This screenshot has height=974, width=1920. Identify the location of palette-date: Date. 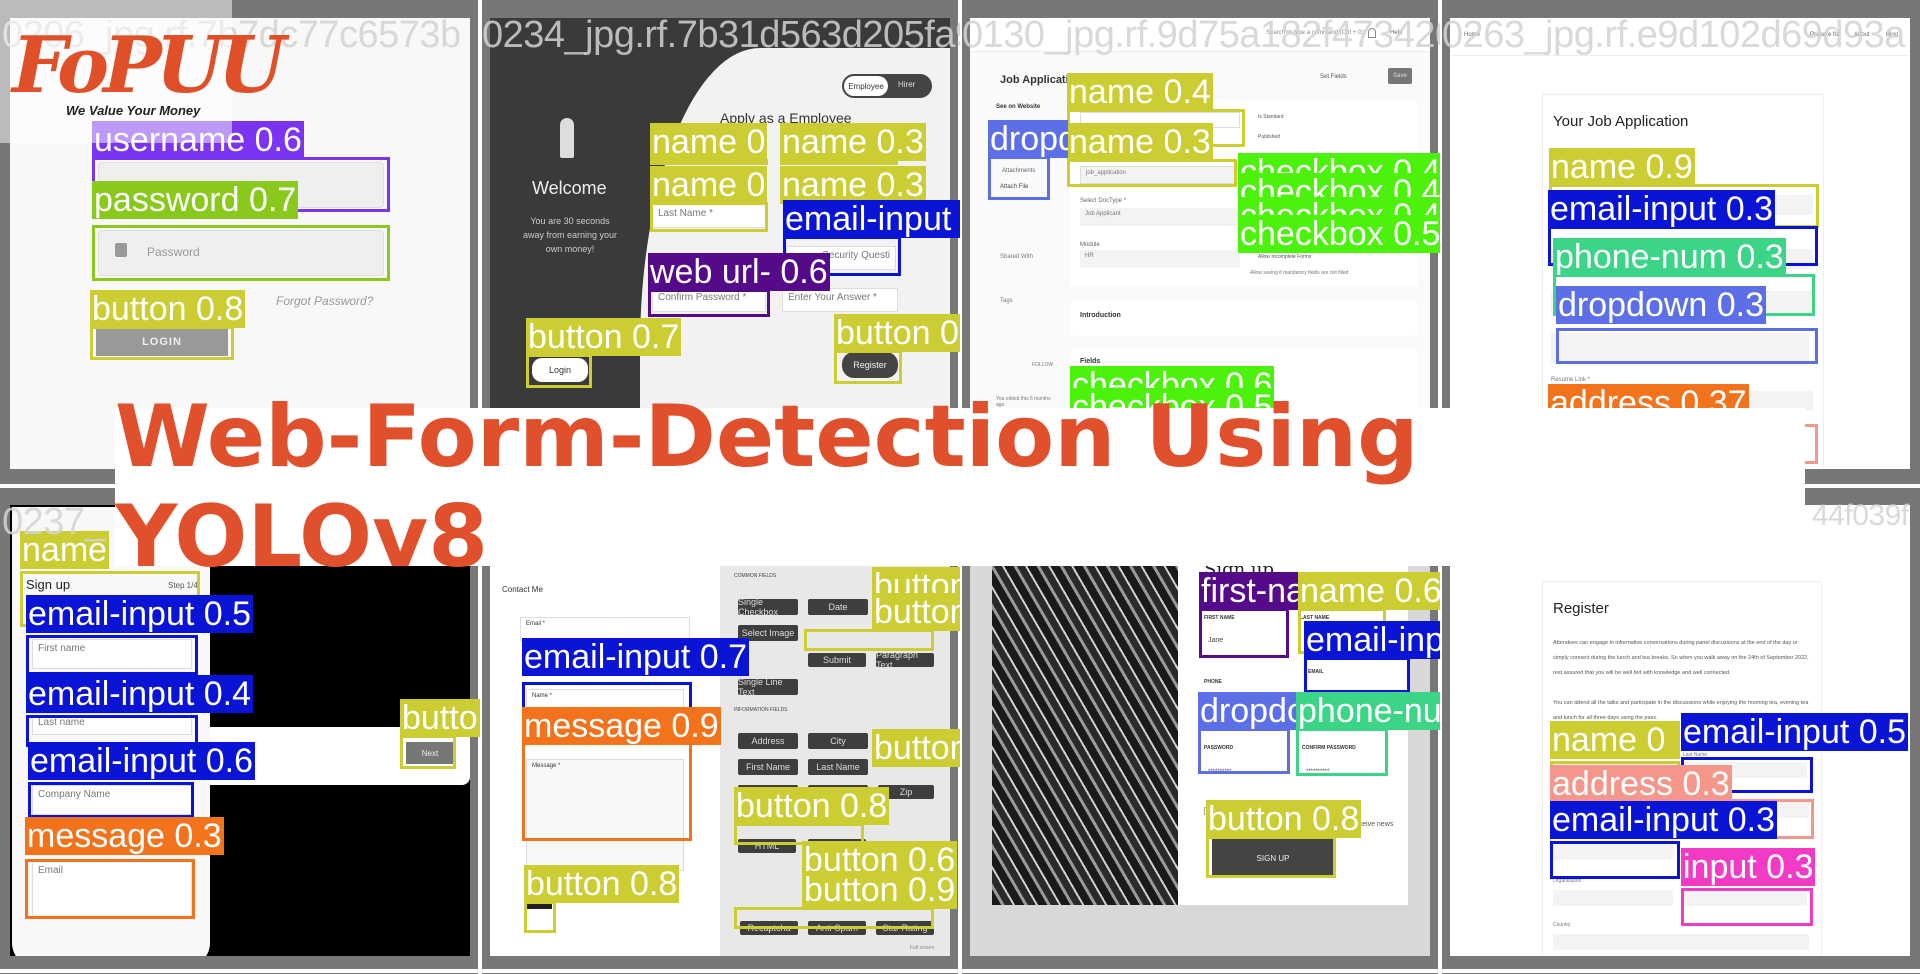
(838, 607).